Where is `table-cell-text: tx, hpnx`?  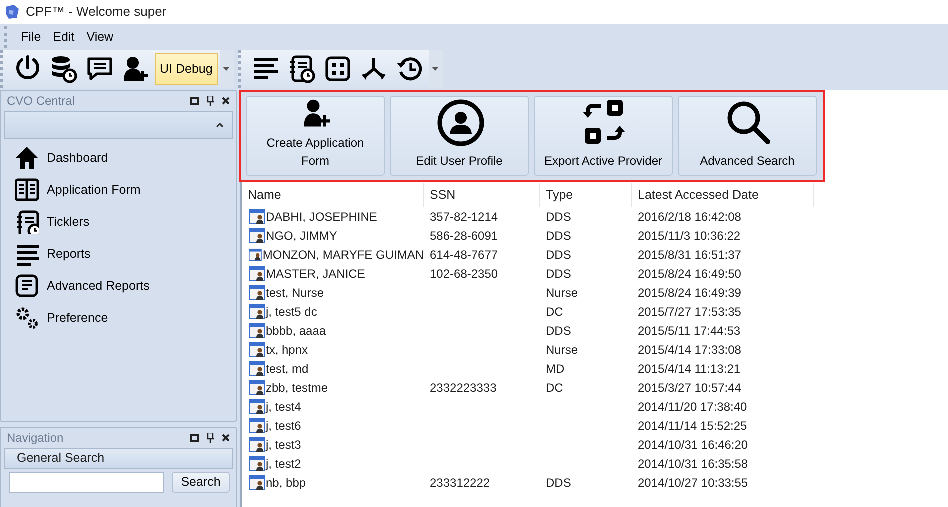 table-cell-text: tx, hpnx is located at coordinates (287, 350).